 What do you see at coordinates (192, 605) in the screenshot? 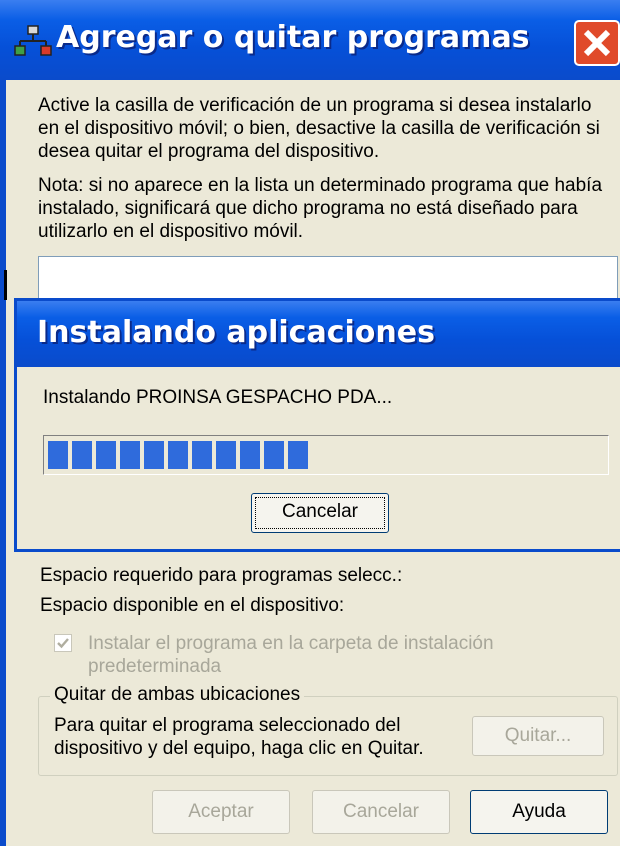
I see `space-available-label: Espacio disponible en el dispositivo:` at bounding box center [192, 605].